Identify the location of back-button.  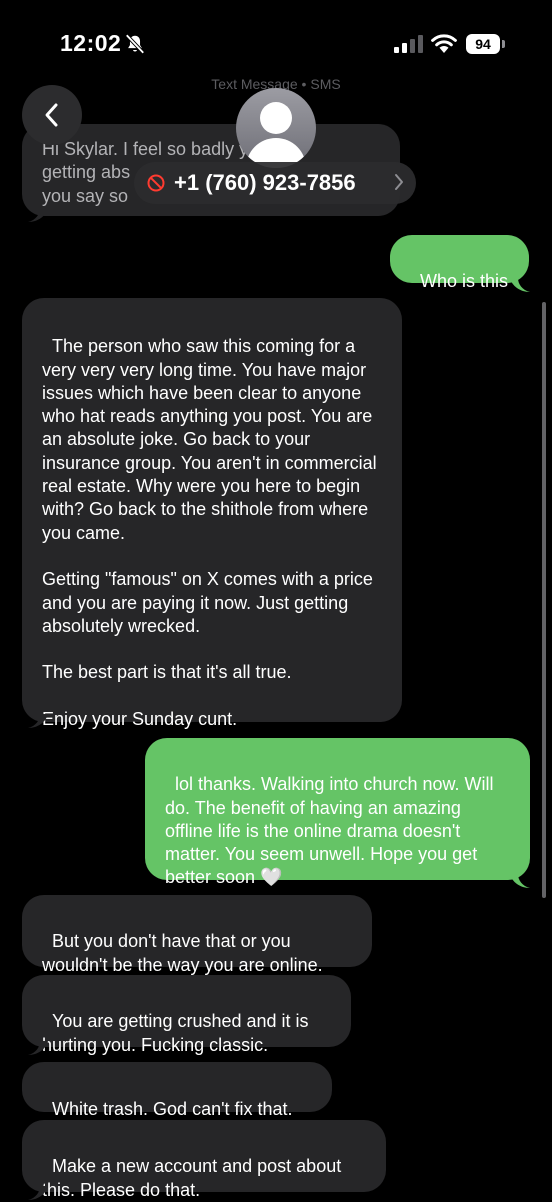
(52, 115).